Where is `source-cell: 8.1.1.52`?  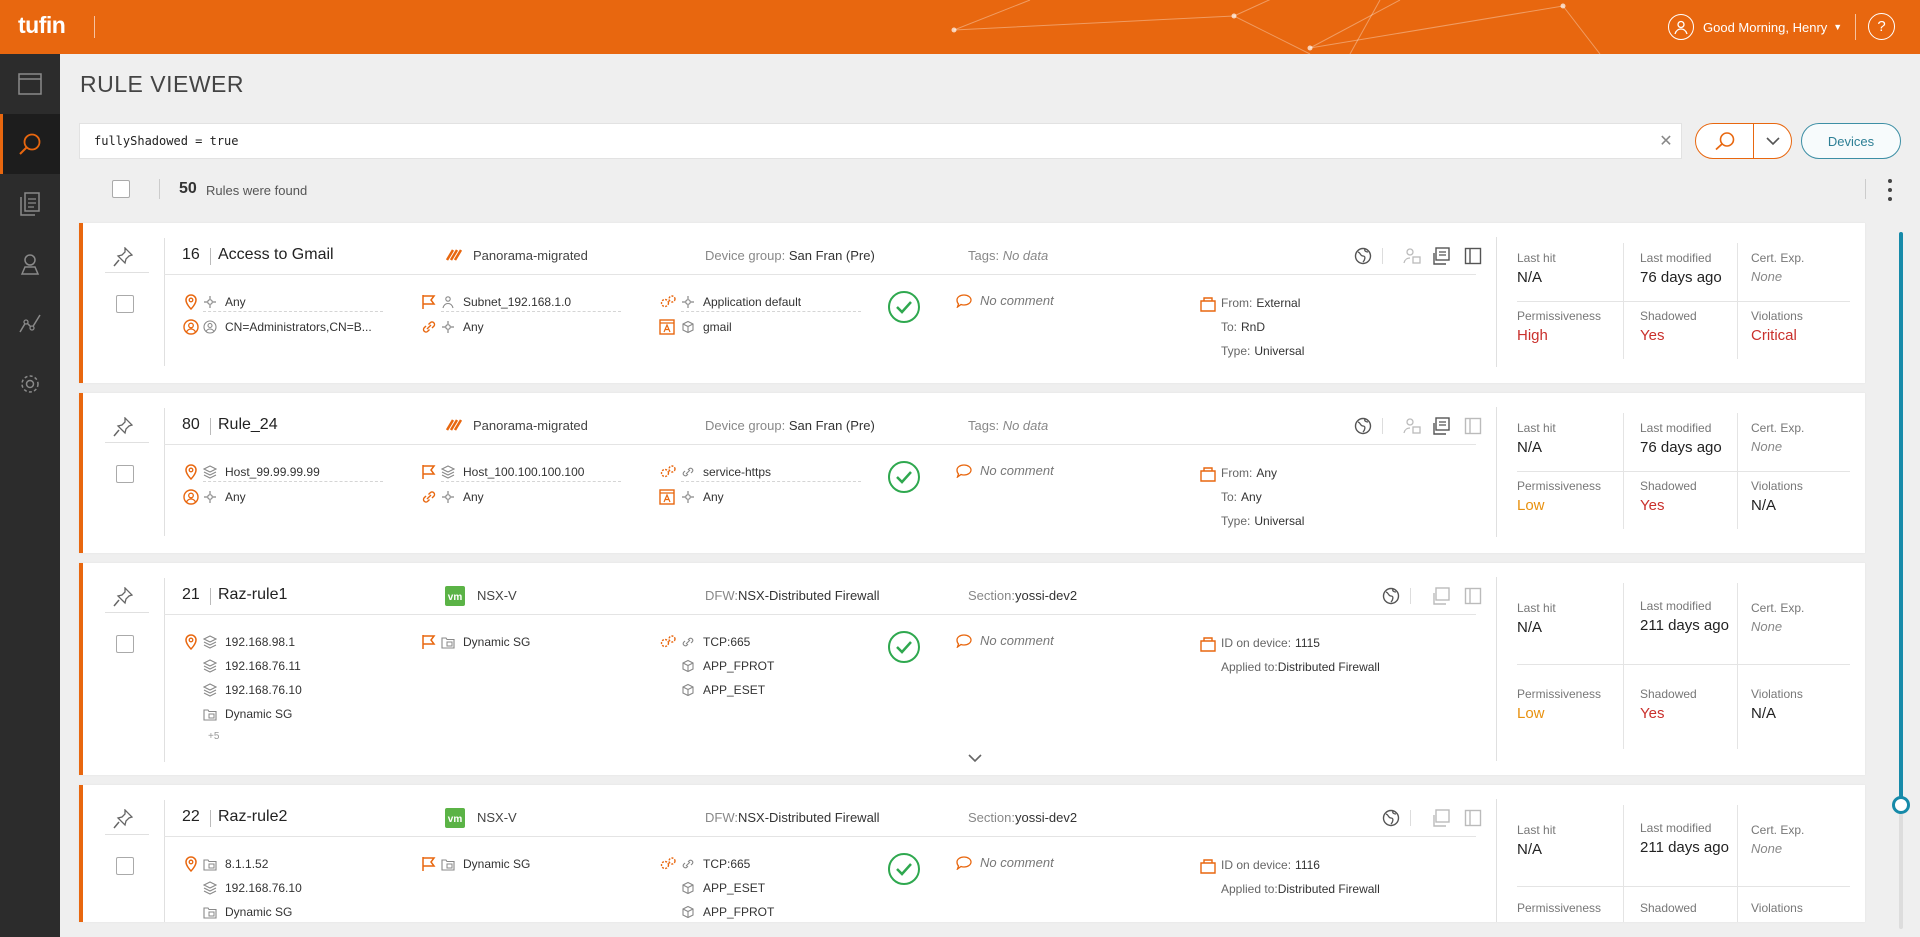
source-cell: 8.1.1.52 is located at coordinates (235, 864).